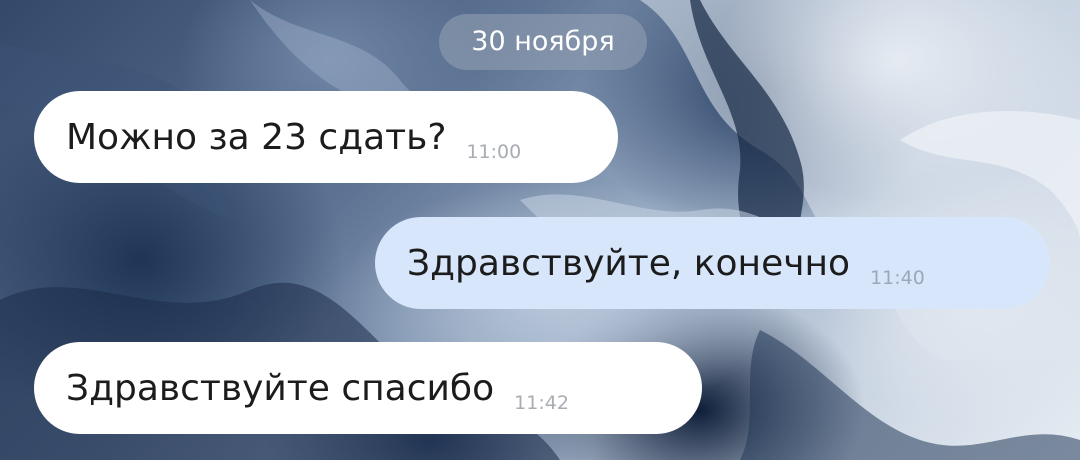 Image resolution: width=1080 pixels, height=460 pixels. I want to click on message-text: Здравствуйте спасибо, so click(280, 388).